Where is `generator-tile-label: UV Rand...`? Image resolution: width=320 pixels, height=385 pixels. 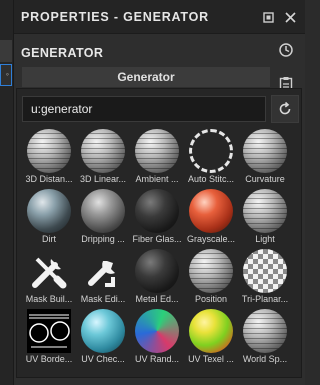 generator-tile-label: UV Rand... is located at coordinates (157, 359).